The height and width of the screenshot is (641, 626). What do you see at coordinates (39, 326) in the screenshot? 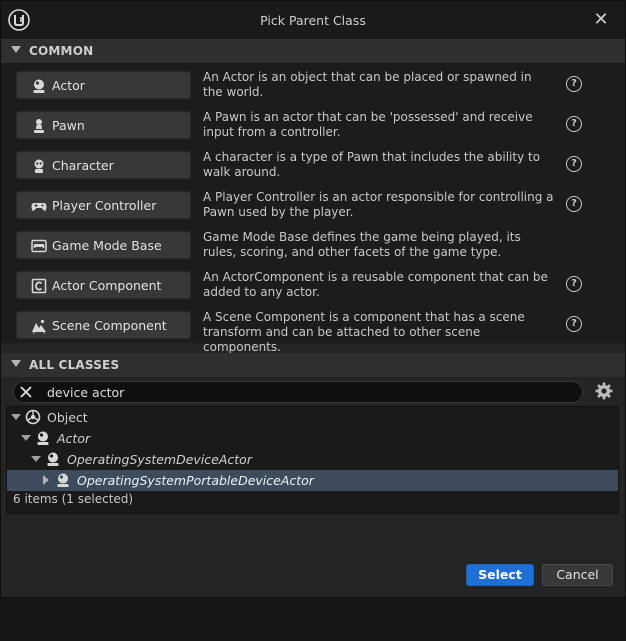
I see `scene-component-icon` at bounding box center [39, 326].